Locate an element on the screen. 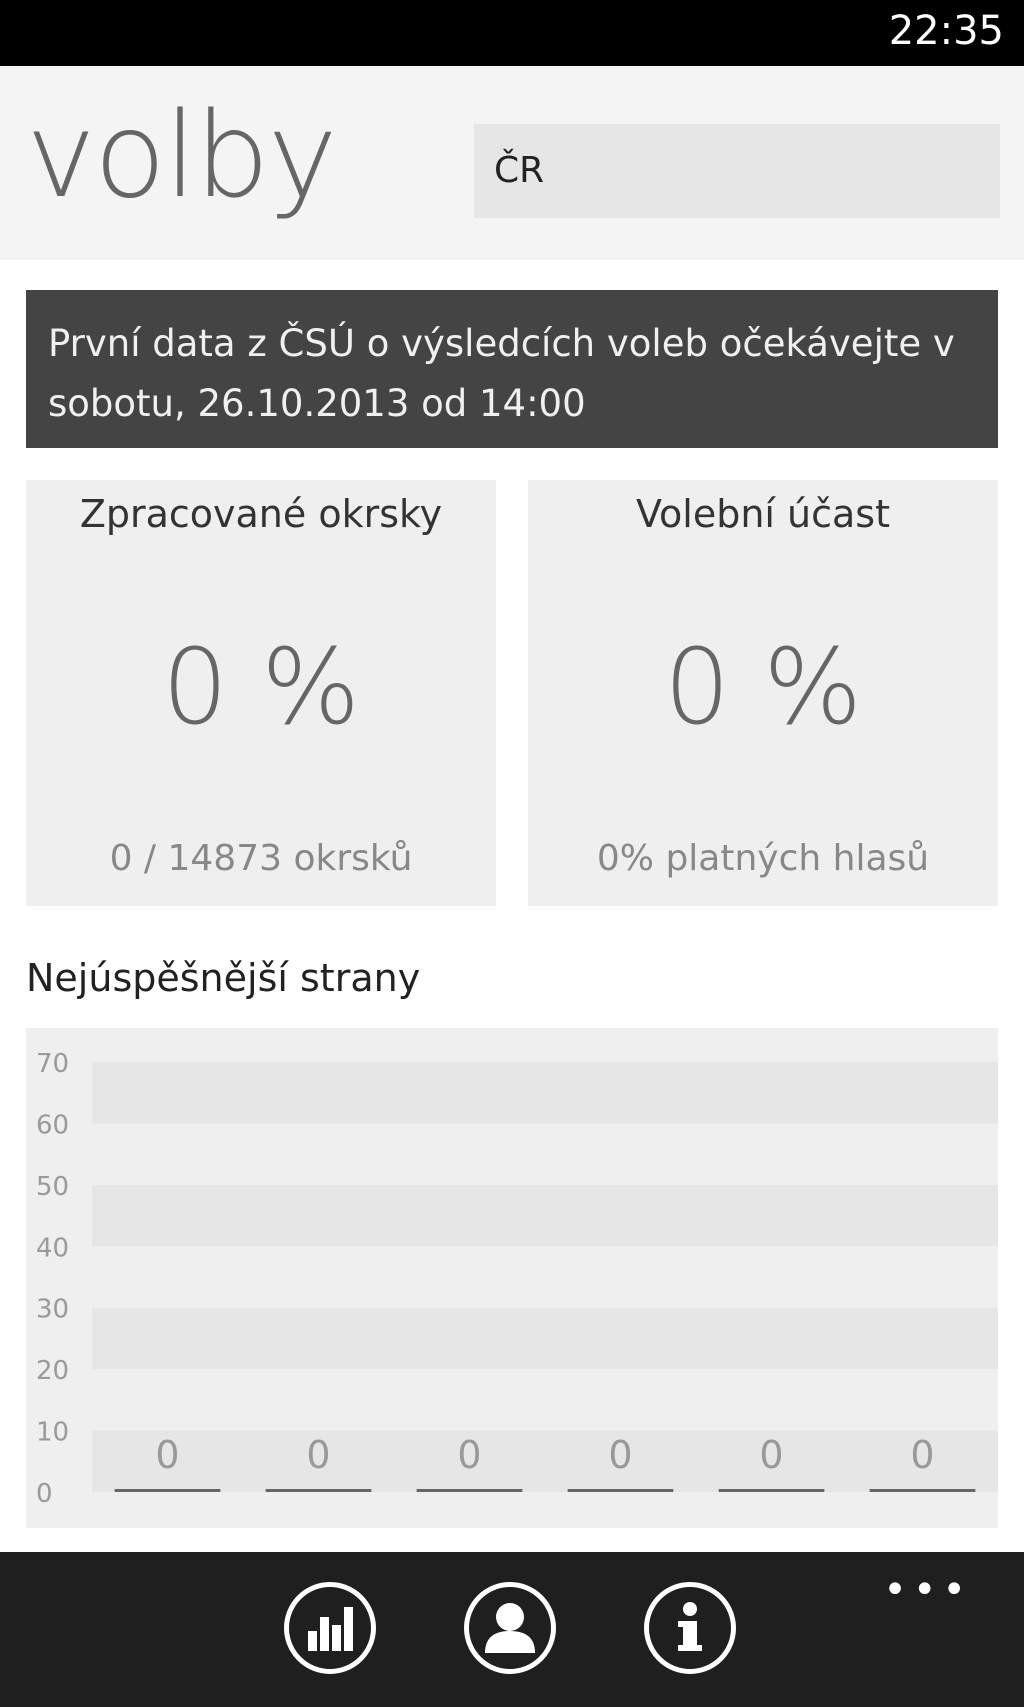 This screenshot has width=1024, height=1707. clock: 22:35 is located at coordinates (946, 31).